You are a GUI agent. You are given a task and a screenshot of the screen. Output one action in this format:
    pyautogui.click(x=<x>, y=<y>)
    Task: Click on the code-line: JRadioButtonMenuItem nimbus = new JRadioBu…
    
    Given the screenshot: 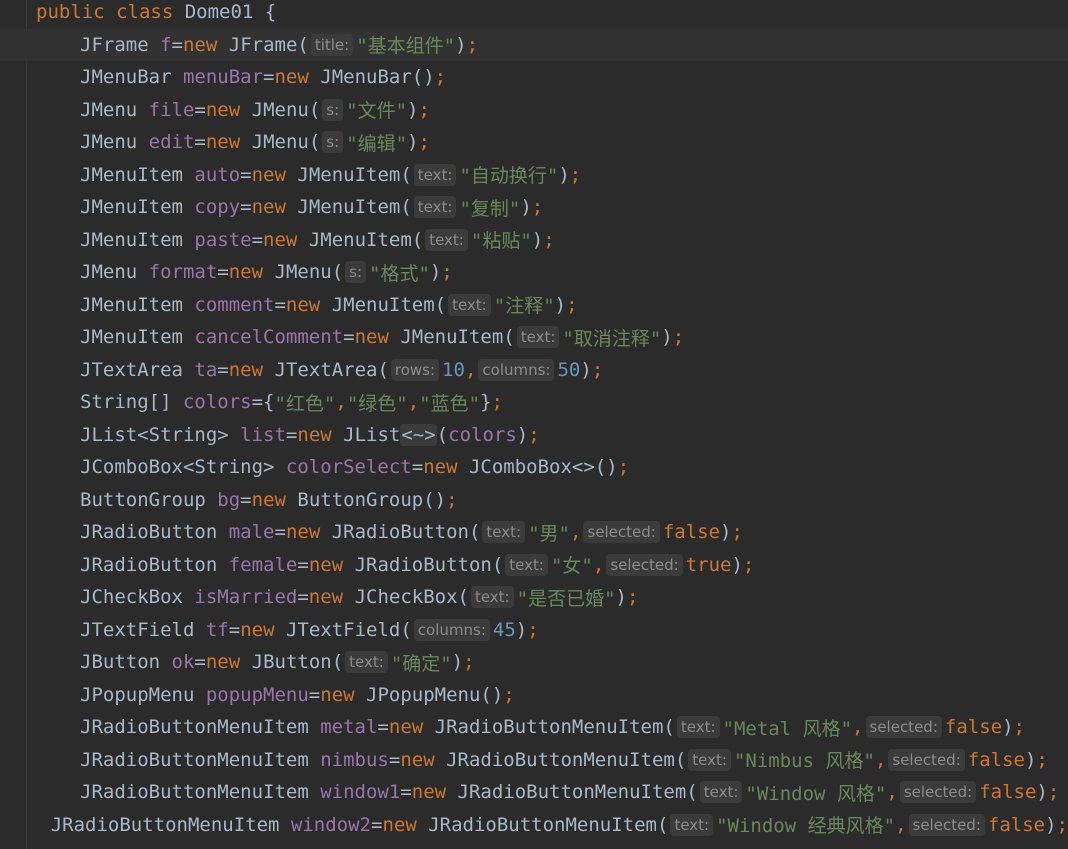 What is the action you would take?
    pyautogui.click(x=534, y=760)
    